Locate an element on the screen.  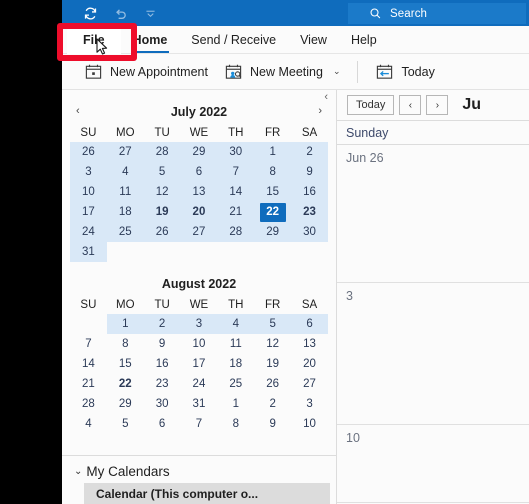
new-meeting-button: New Meeting ⌄ is located at coordinates (282, 72).